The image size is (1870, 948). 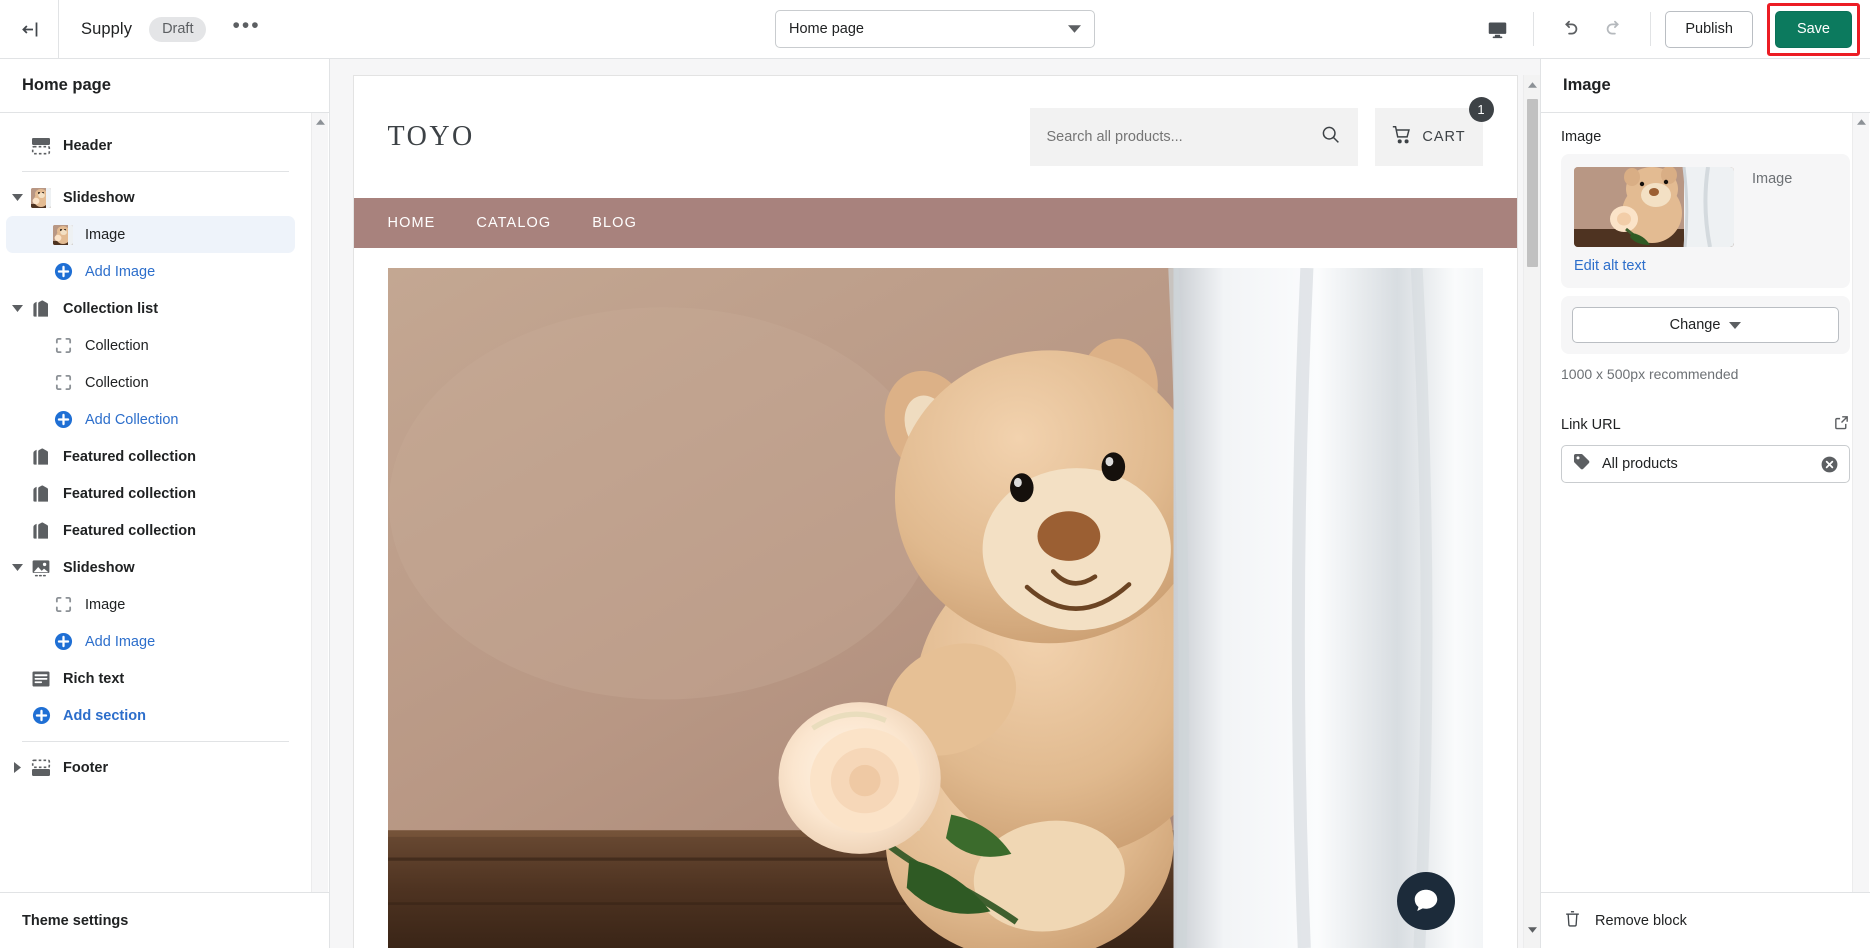 I want to click on sidebar-item-footer: Footer, so click(x=150, y=767).